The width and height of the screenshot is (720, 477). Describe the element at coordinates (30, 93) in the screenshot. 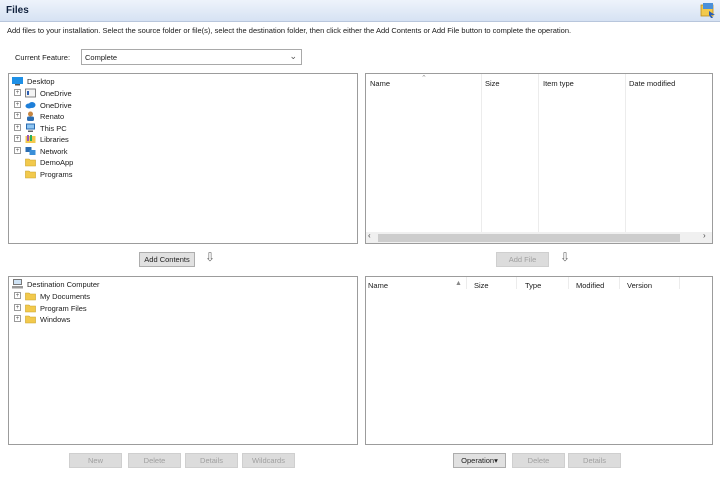

I see `library-drive-icon` at that location.